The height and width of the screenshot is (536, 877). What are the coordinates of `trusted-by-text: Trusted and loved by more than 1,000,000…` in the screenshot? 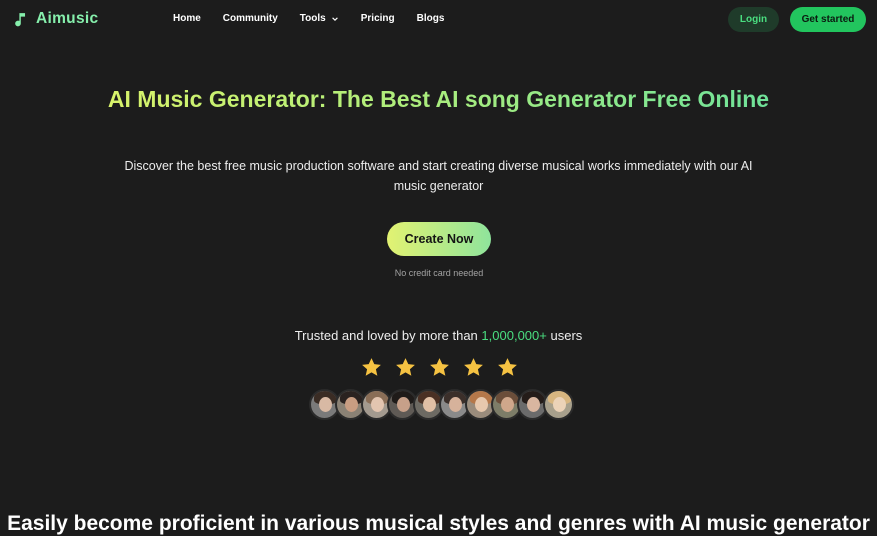 It's located at (438, 335).